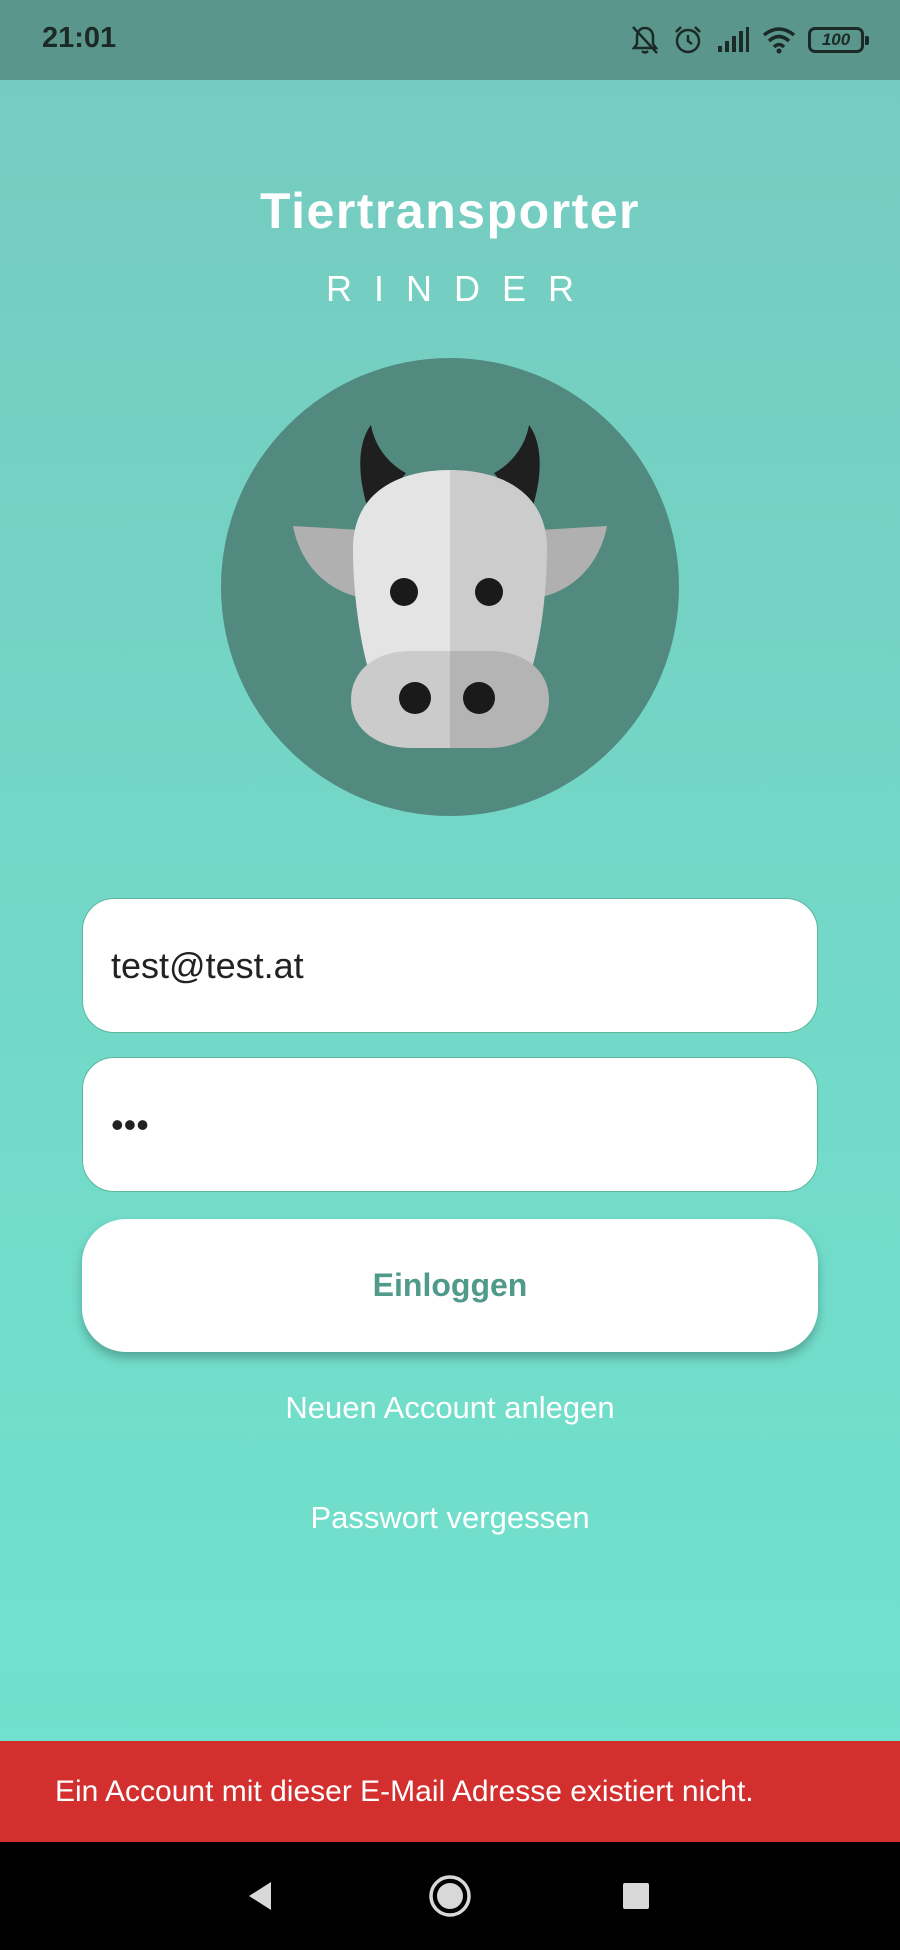 The width and height of the screenshot is (900, 1950). I want to click on status-icons: 100, so click(749, 40).